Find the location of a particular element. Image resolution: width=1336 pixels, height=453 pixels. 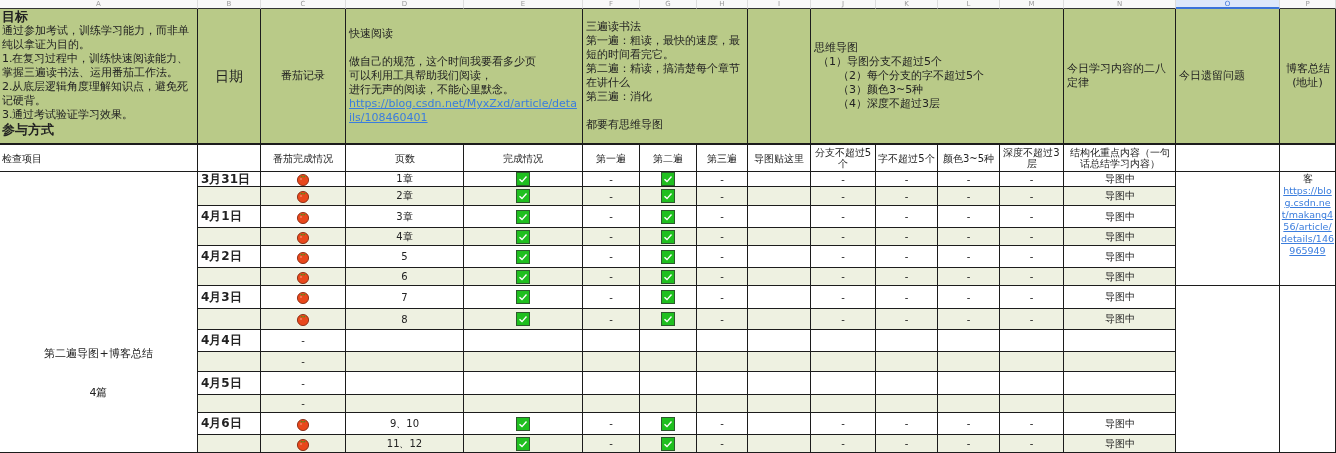

date-cell: 4月1日 is located at coordinates (229, 217).